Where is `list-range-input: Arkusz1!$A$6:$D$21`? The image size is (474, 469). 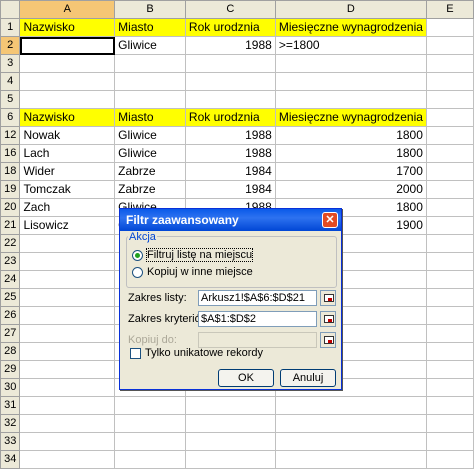 list-range-input: Arkusz1!$A$6:$D$21 is located at coordinates (257, 298).